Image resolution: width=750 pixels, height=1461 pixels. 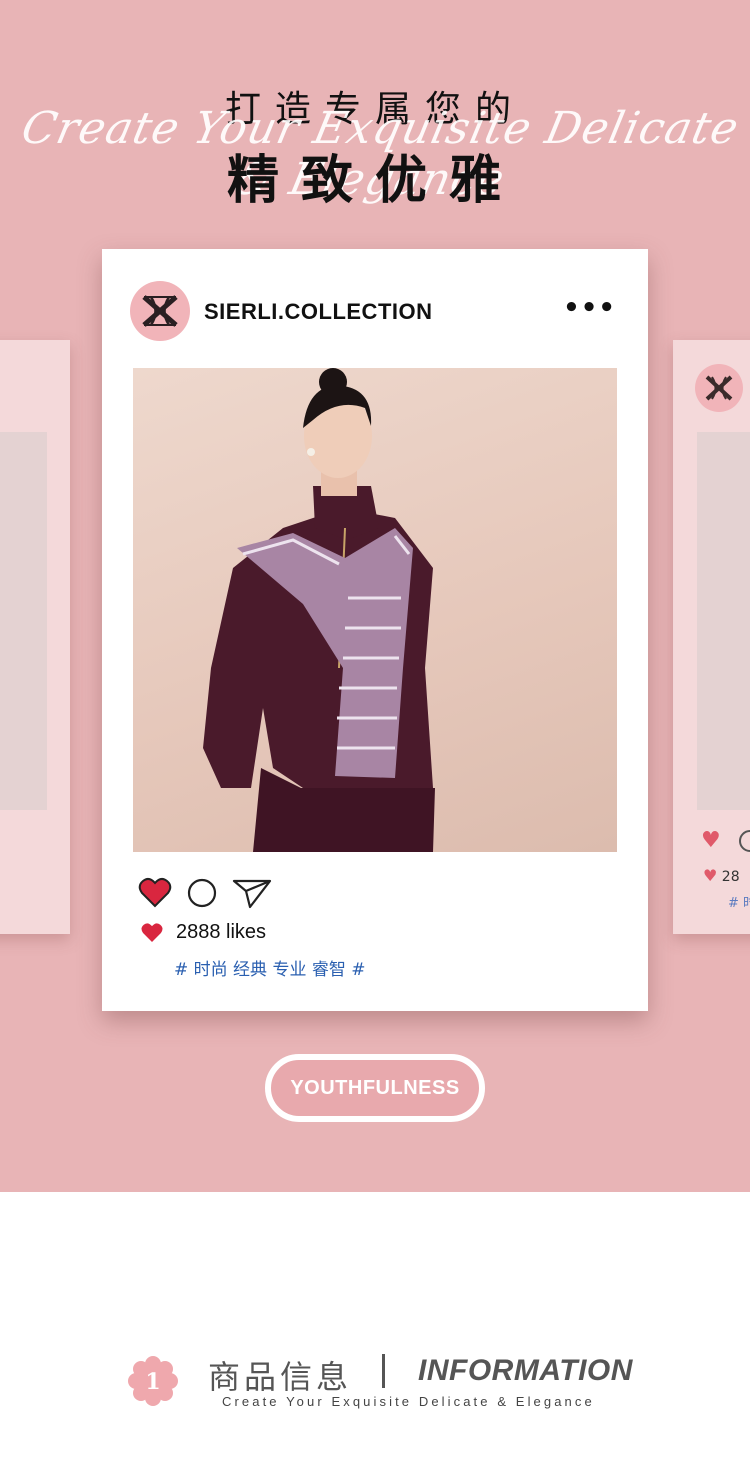 What do you see at coordinates (252, 893) in the screenshot?
I see `send-icon` at bounding box center [252, 893].